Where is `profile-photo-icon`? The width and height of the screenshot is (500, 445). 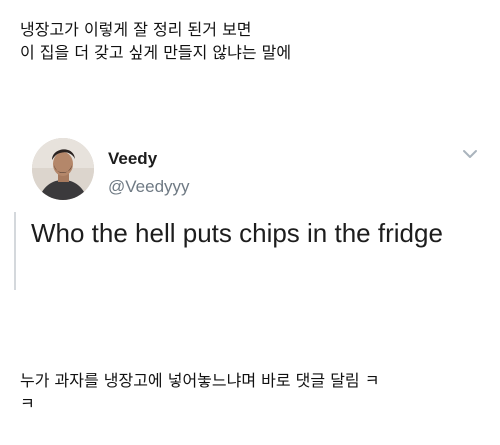 profile-photo-icon is located at coordinates (63, 169).